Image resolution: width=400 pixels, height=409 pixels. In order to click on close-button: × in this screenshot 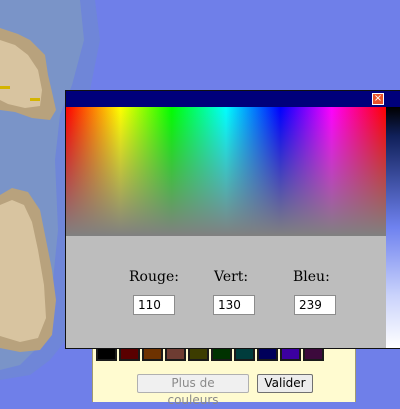, I will do `click(378, 99)`.